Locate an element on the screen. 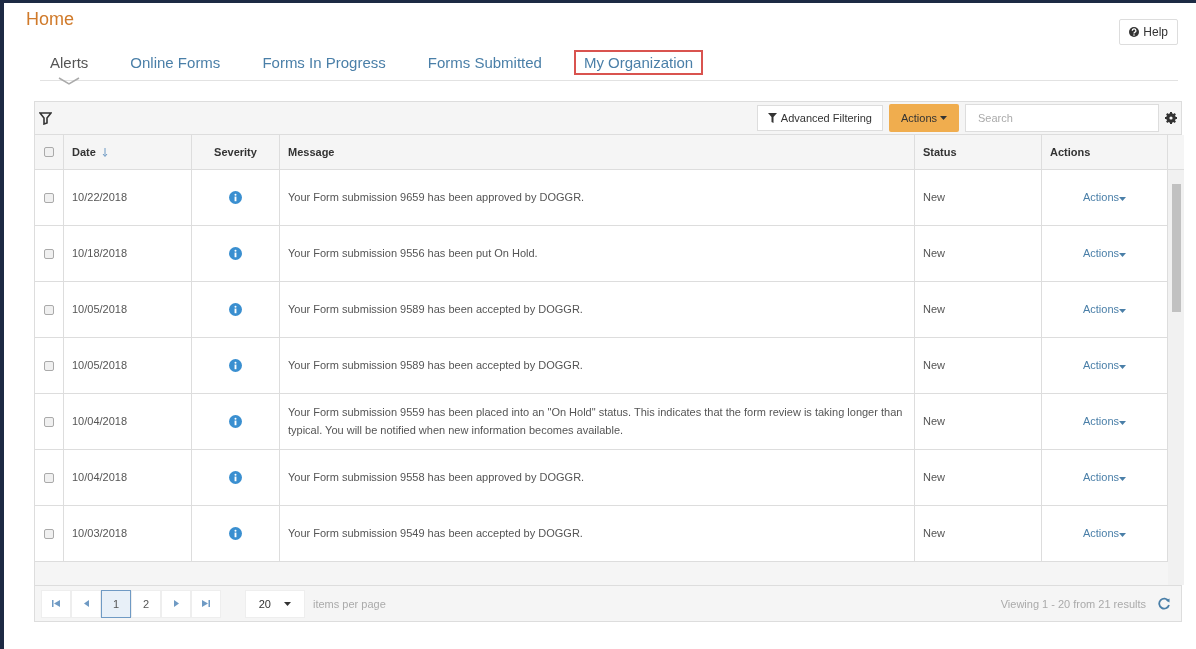 The image size is (1196, 649). previous-page-icon is located at coordinates (86, 603).